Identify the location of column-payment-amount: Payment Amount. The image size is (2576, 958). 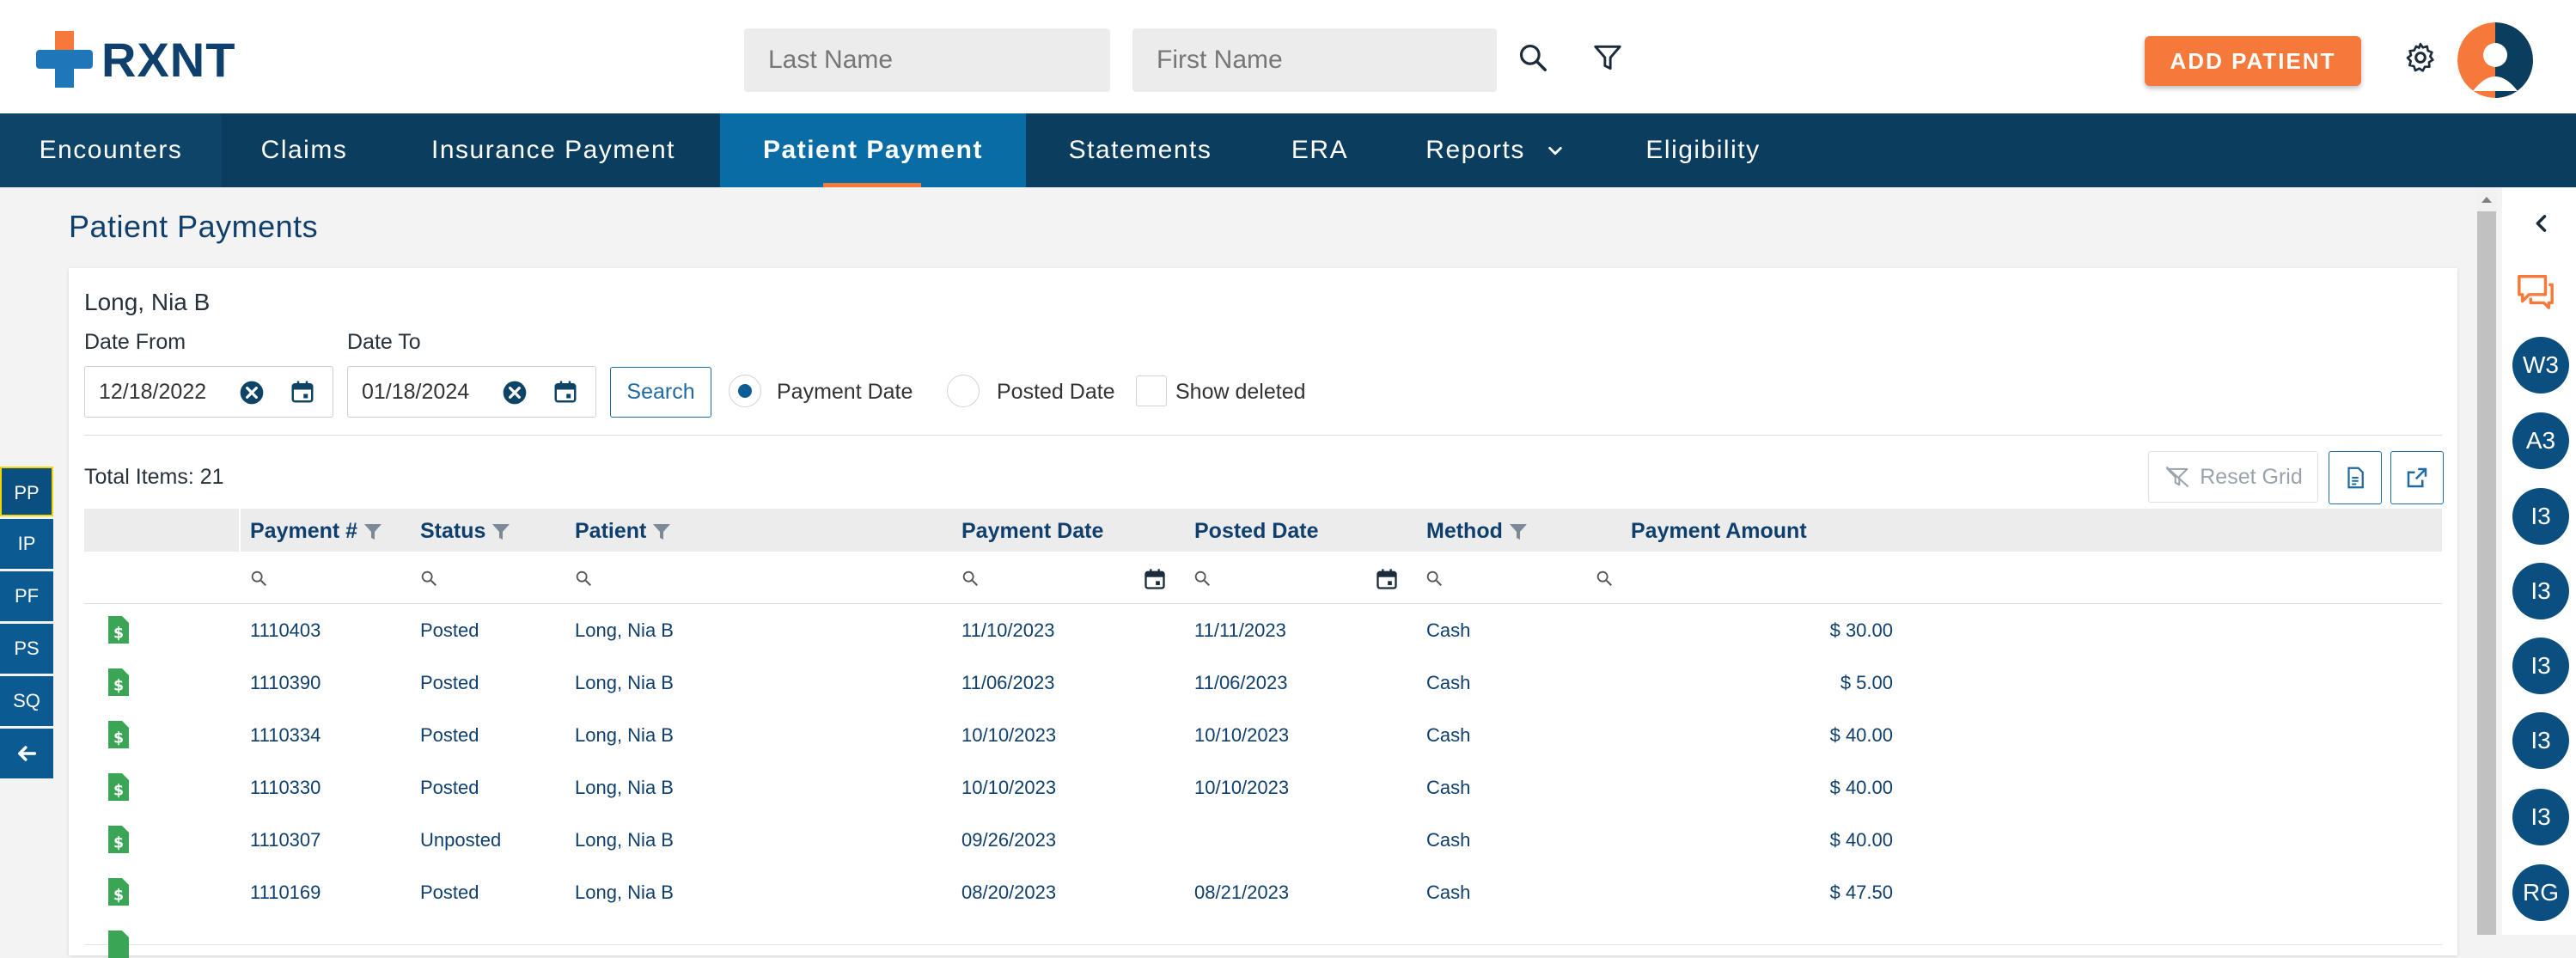
(1719, 531).